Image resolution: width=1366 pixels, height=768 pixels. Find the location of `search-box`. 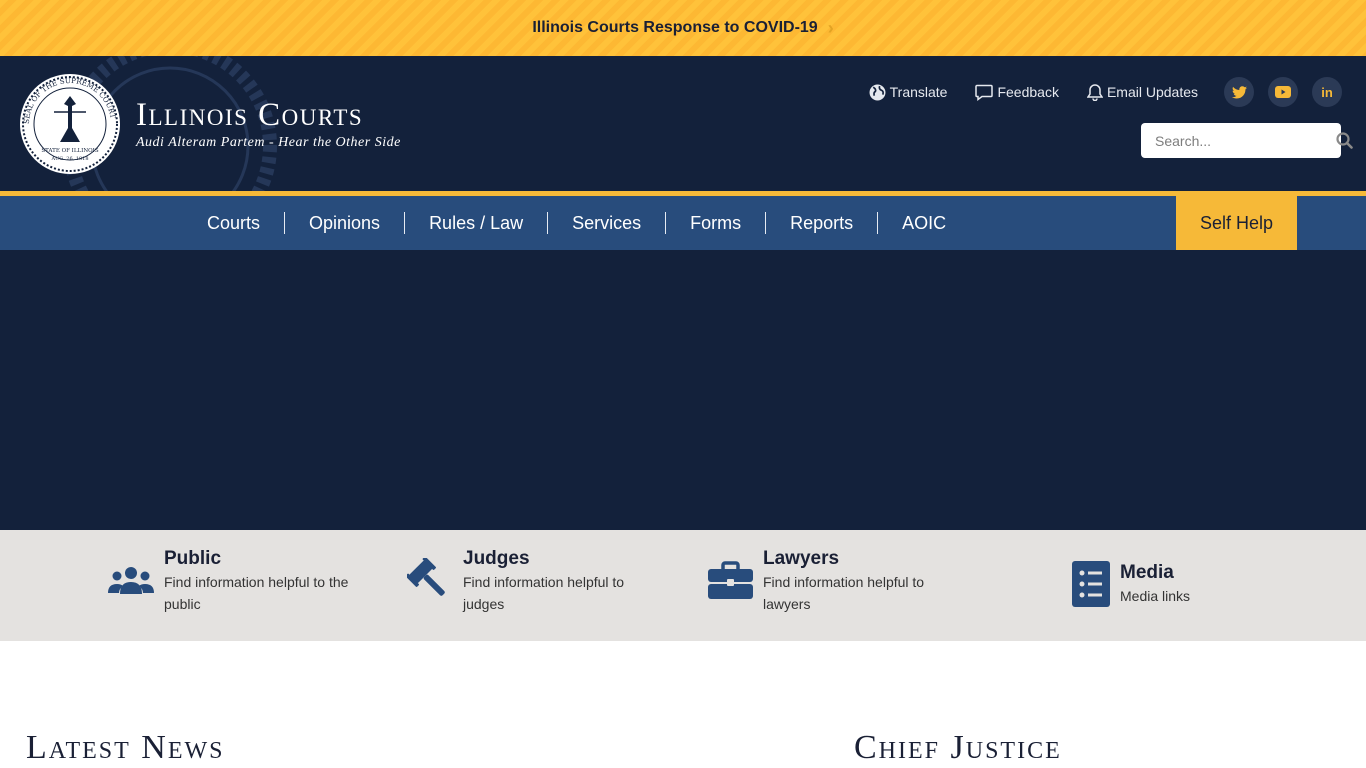

search-box is located at coordinates (1247, 140).